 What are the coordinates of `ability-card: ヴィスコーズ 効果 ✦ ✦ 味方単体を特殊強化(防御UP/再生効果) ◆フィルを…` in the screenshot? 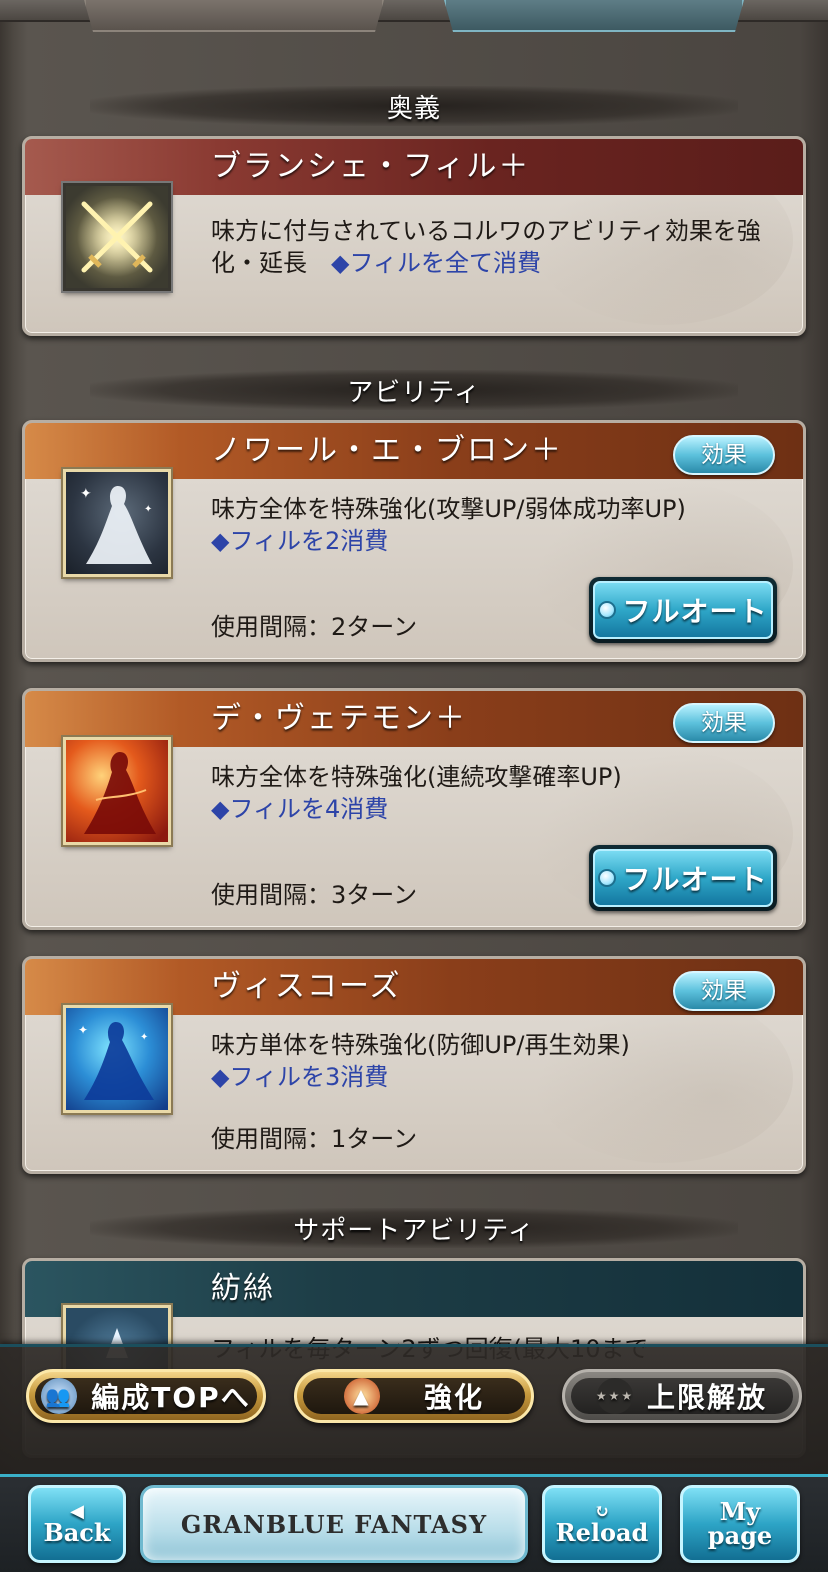 It's located at (414, 1065).